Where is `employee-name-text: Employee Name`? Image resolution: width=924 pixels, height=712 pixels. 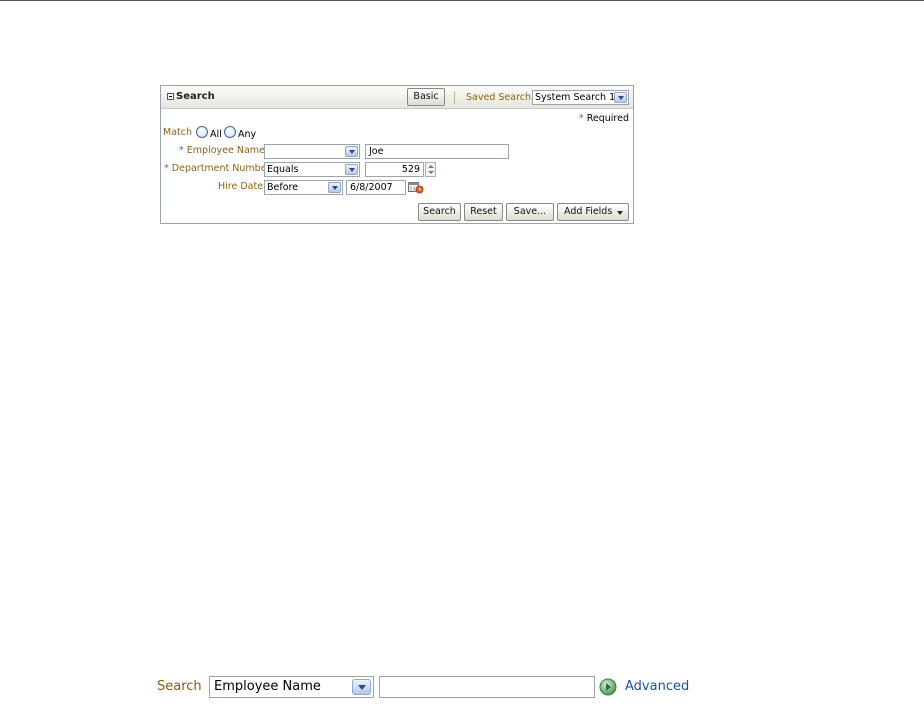 employee-name-text: Employee Name is located at coordinates (225, 150).